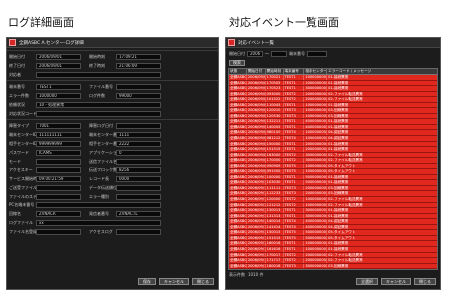 This screenshot has height=300, width=450. What do you see at coordinates (112, 153) in the screenshot?
I see `field-row: パスワード ICAMS アプリケーションID 0` at bounding box center [112, 153].